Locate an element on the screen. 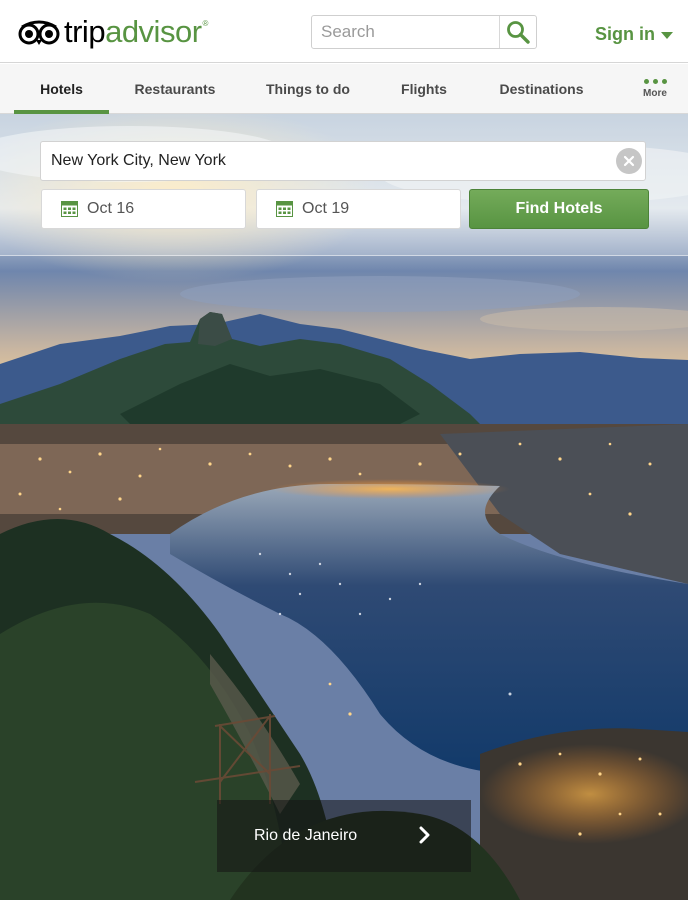 The image size is (688, 900). app-header: tripadvisor® Sign in is located at coordinates (344, 31).